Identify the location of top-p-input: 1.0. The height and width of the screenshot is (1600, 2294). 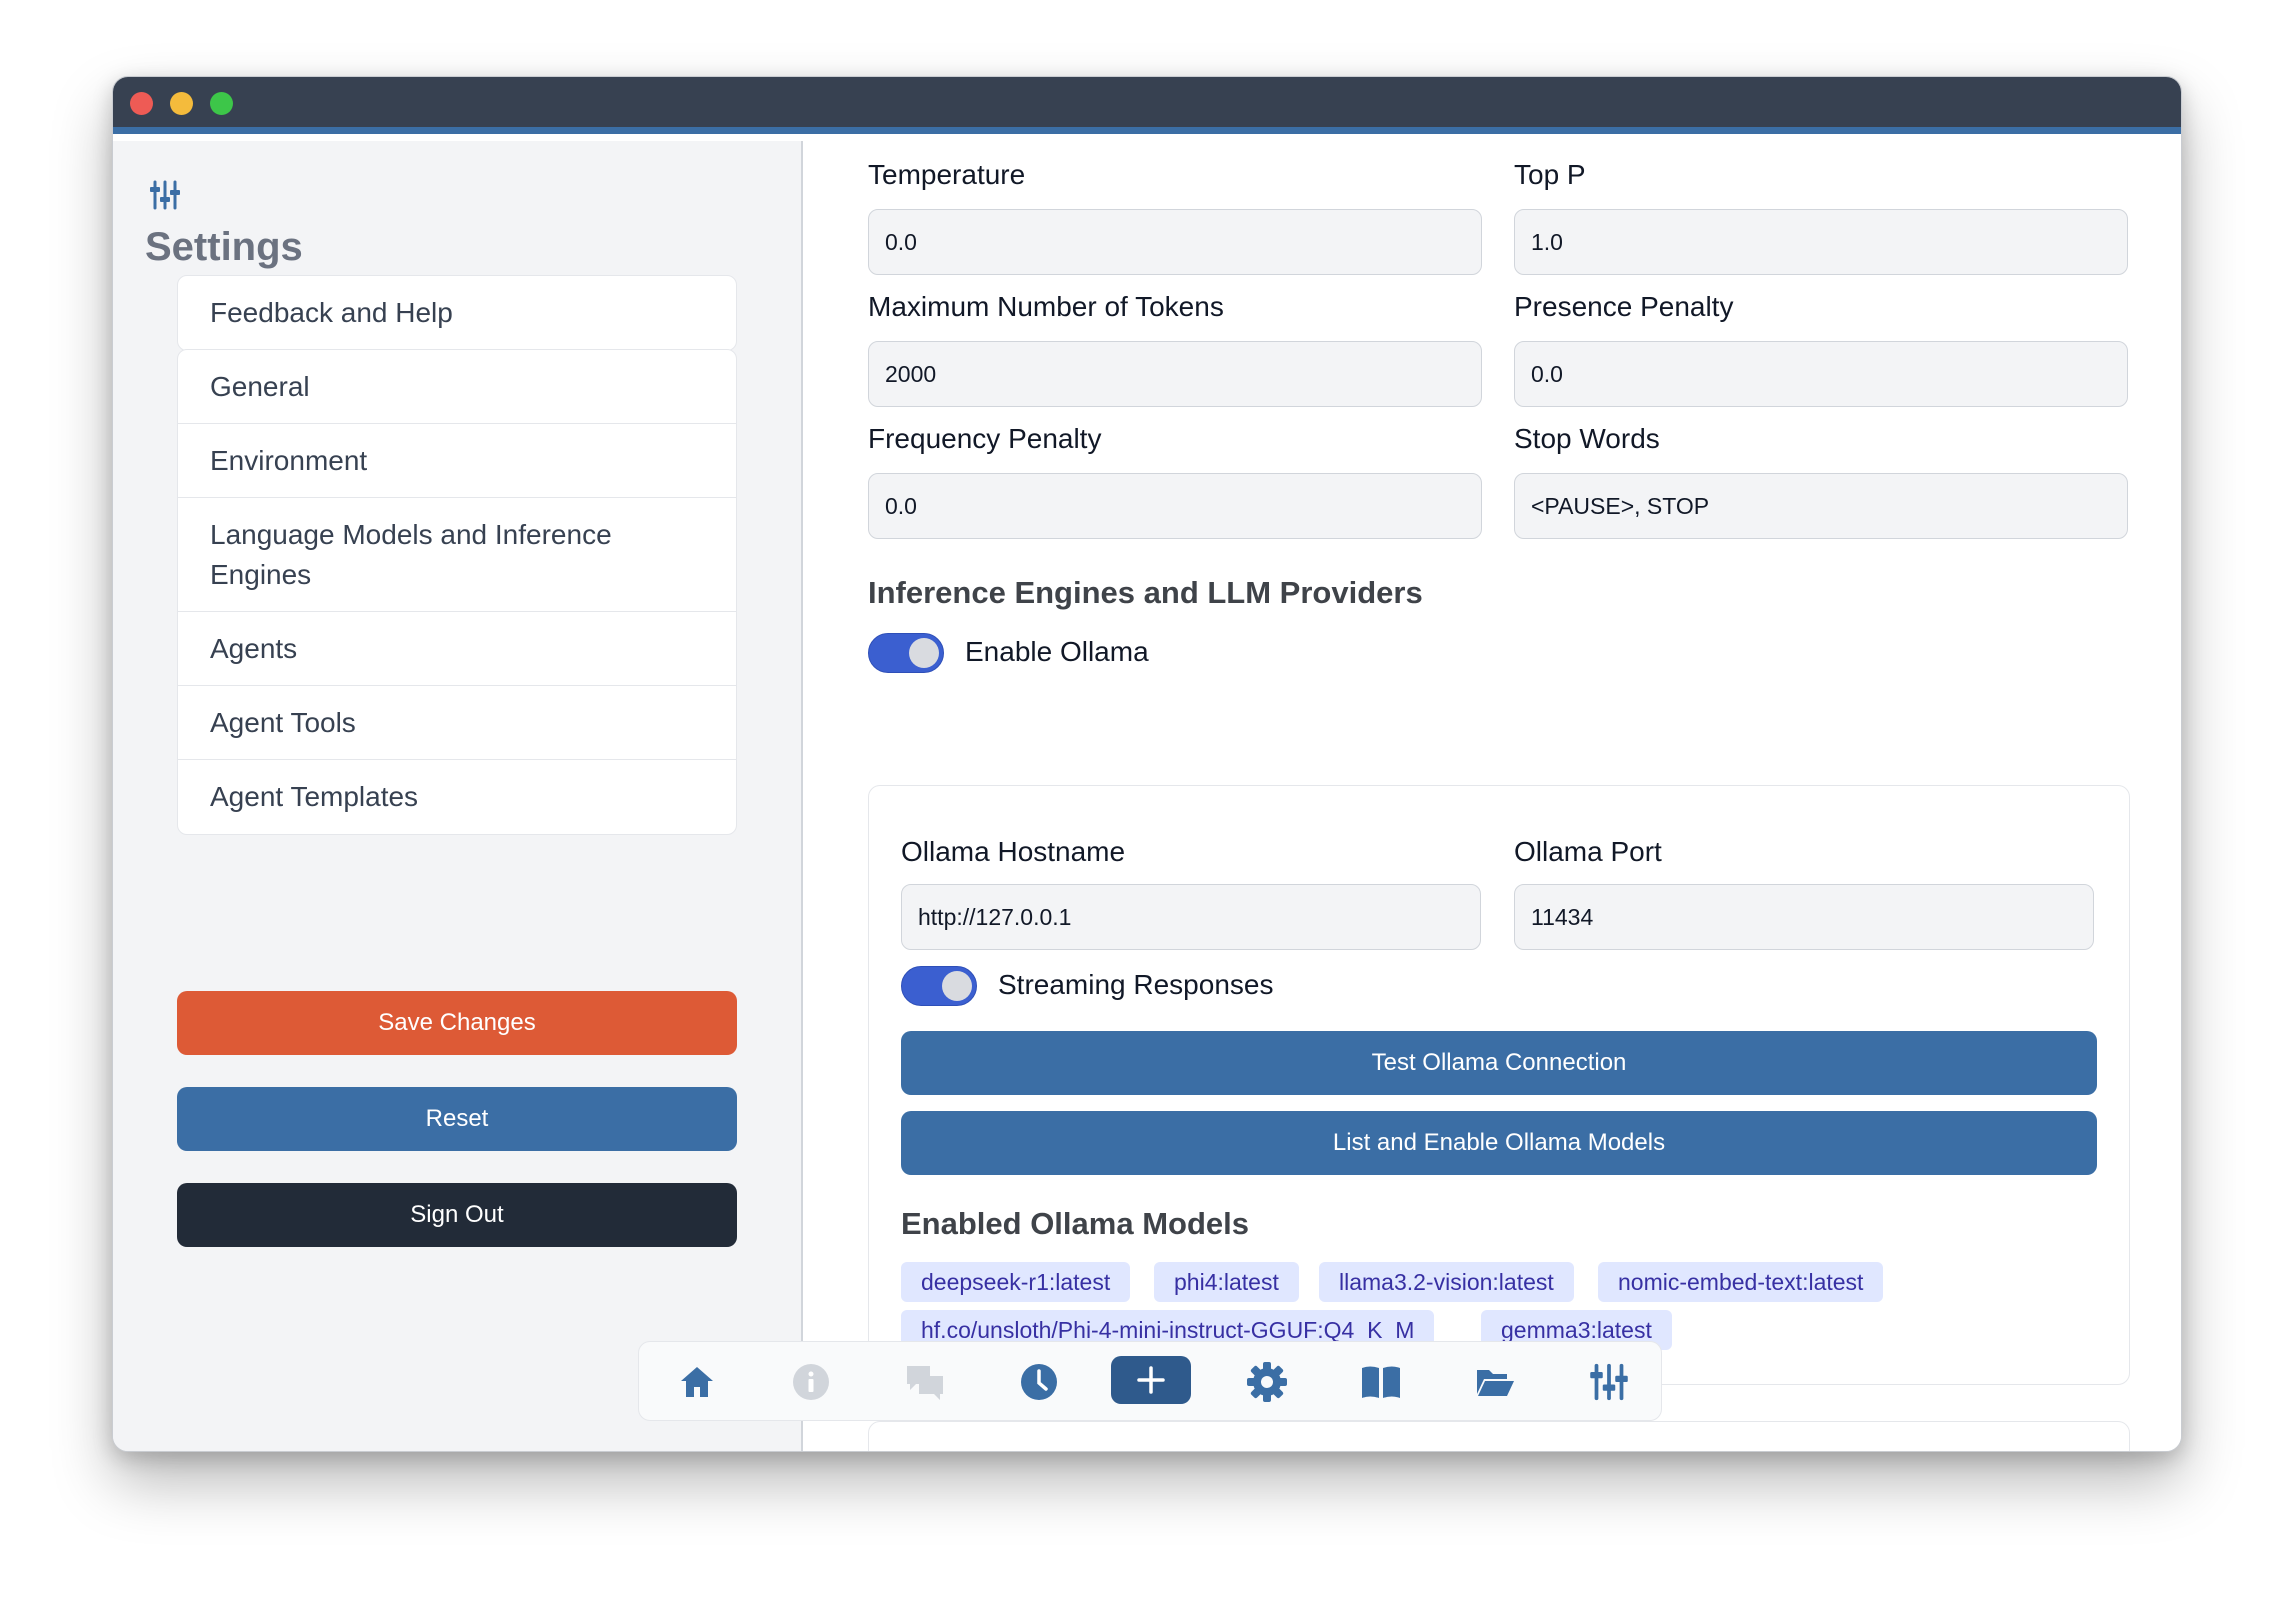
(1821, 242).